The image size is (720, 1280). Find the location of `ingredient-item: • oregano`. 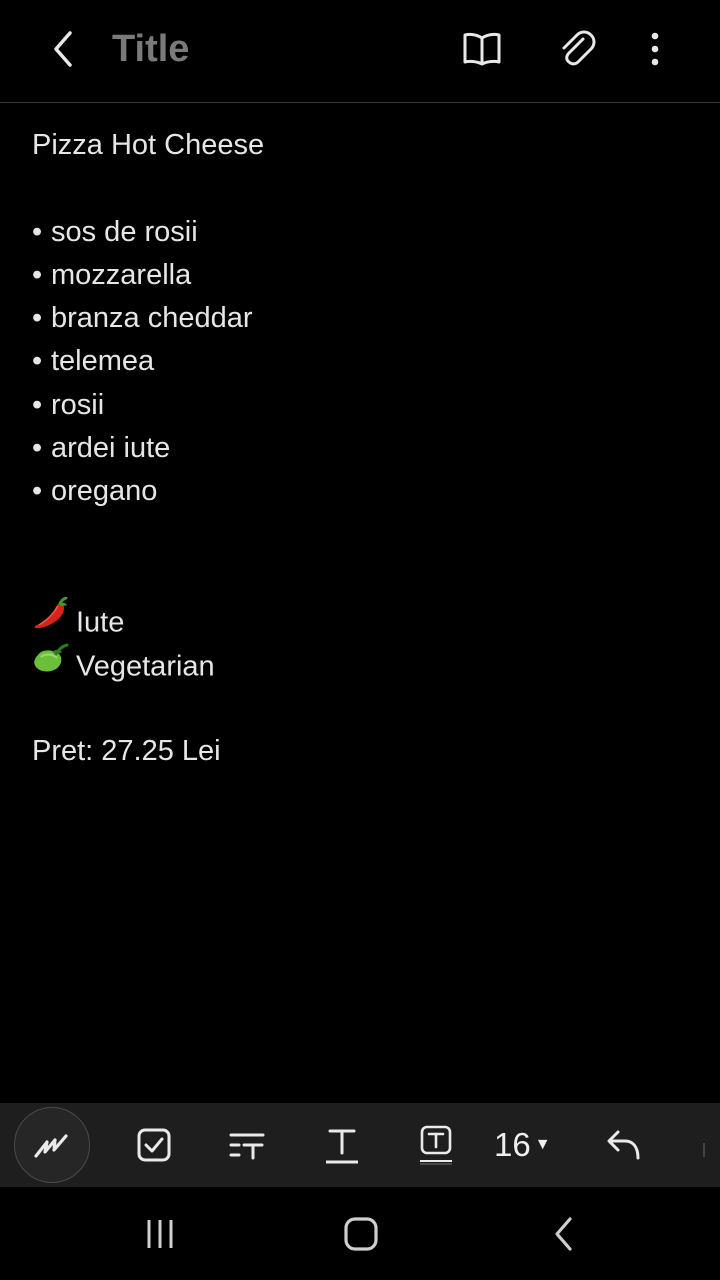

ingredient-item: • oregano is located at coordinates (362, 491).